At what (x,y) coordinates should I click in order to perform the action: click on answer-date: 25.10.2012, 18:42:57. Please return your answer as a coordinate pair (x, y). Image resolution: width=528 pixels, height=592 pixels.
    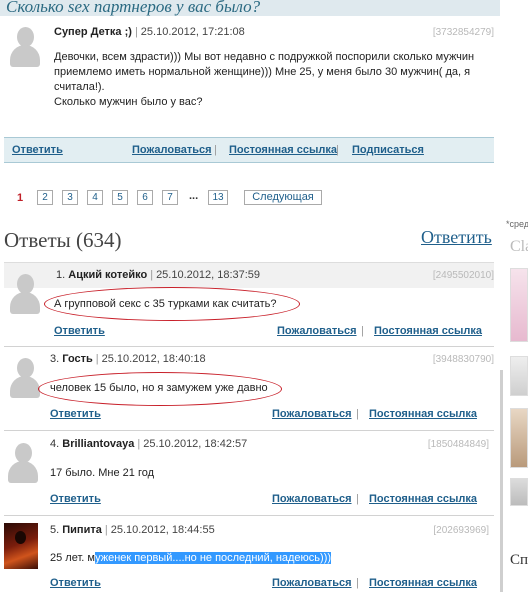
    Looking at the image, I should click on (195, 444).